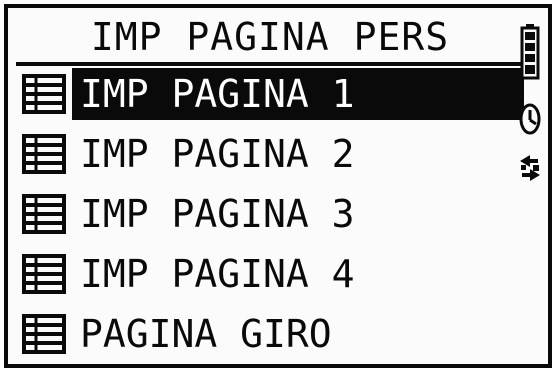  I want to click on menu-item-imp-pagina-2: IMP PAGINA 2, so click(270, 154).